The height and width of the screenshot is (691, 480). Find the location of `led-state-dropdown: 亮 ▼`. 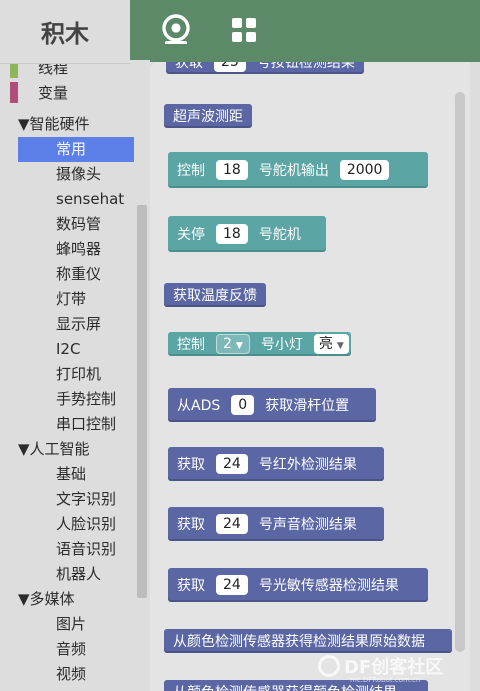

led-state-dropdown: 亮 ▼ is located at coordinates (331, 344).